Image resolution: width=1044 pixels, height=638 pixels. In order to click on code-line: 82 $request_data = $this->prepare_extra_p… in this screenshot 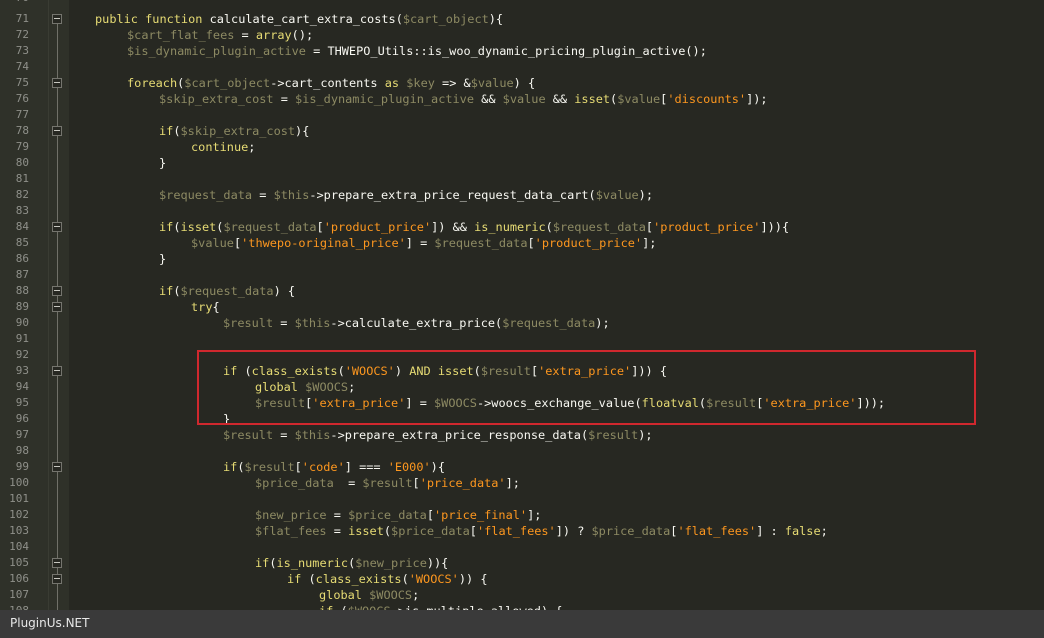, I will do `click(522, 195)`.